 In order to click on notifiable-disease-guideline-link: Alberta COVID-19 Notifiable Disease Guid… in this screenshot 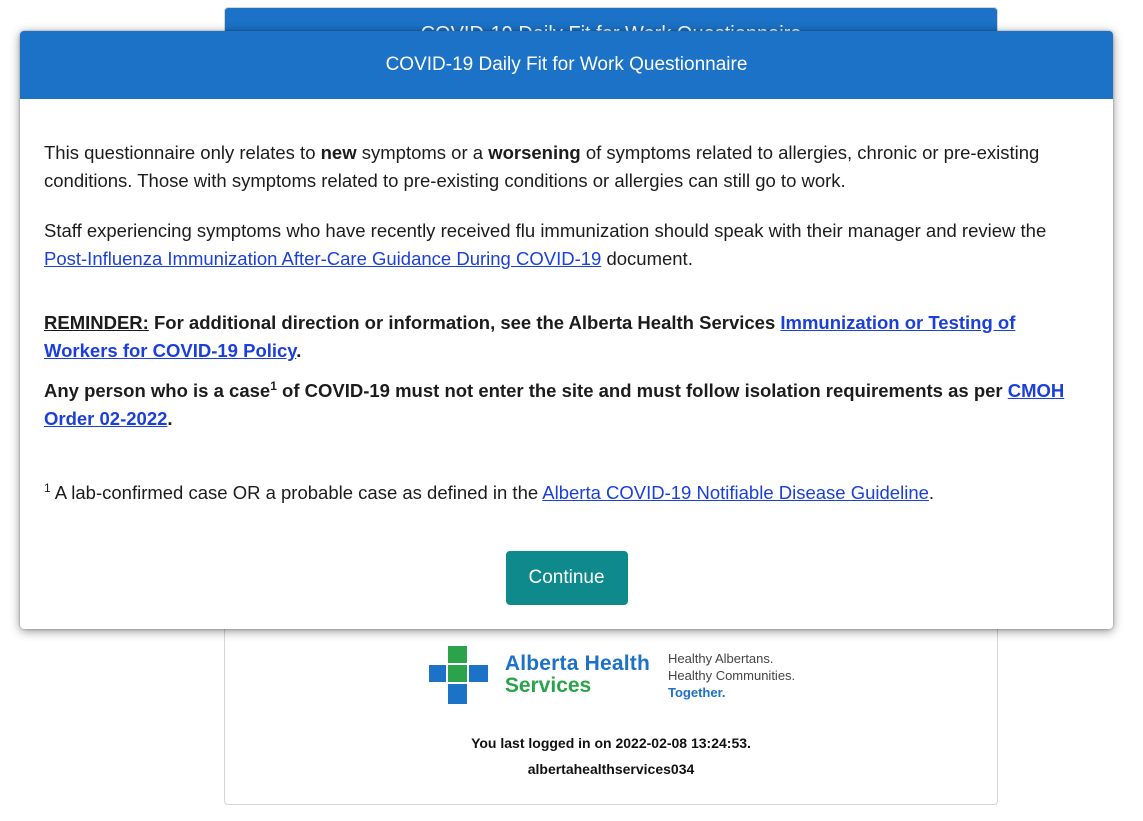, I will do `click(735, 492)`.